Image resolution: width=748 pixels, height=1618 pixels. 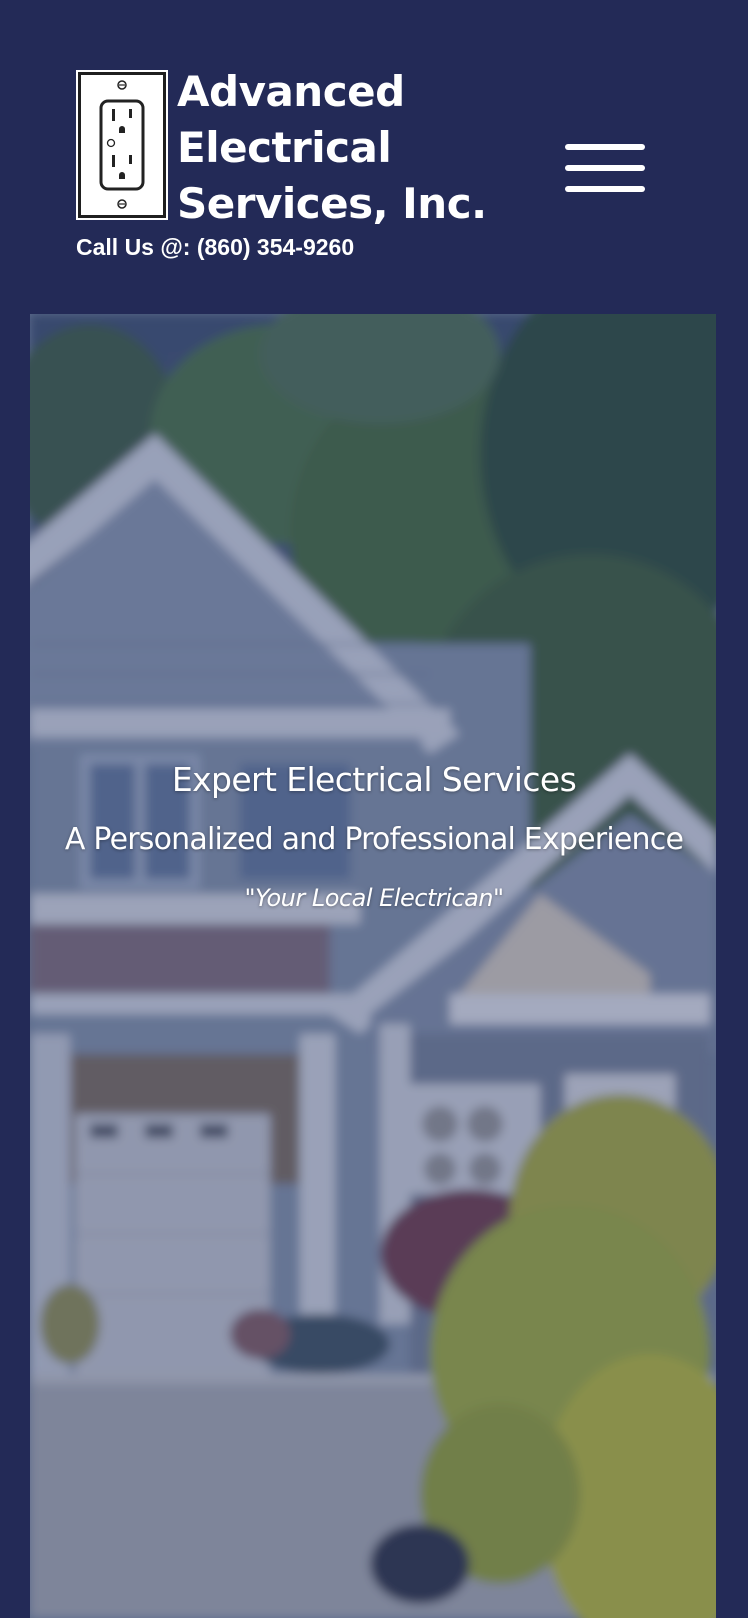 What do you see at coordinates (291, 91) in the screenshot?
I see `brand-line-1: Advanced` at bounding box center [291, 91].